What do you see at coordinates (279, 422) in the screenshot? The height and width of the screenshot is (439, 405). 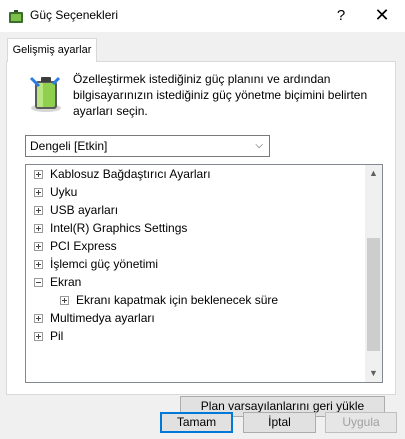 I see `cancel-button: İptal` at bounding box center [279, 422].